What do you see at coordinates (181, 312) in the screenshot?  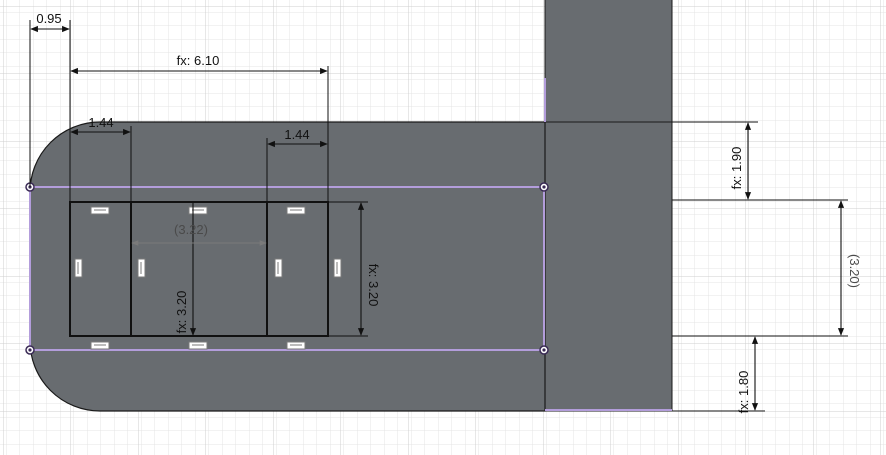 I see `dim-center-height: fx: 3.20` at bounding box center [181, 312].